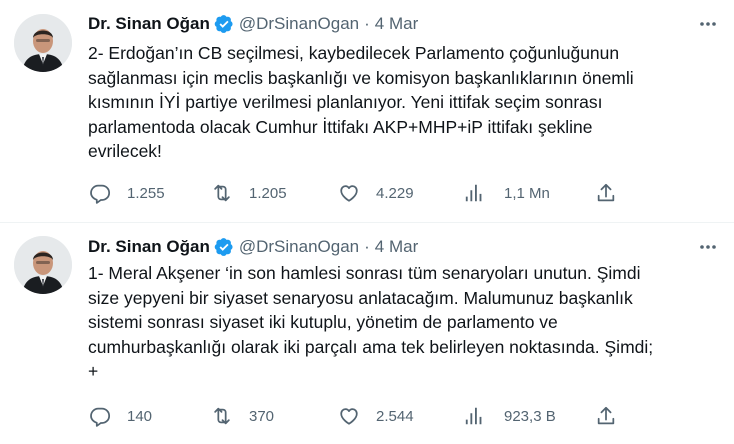 The image size is (734, 444). I want to click on tweet-actions: 1.255 1.205 4.229 1,1 Mn, so click(367, 193).